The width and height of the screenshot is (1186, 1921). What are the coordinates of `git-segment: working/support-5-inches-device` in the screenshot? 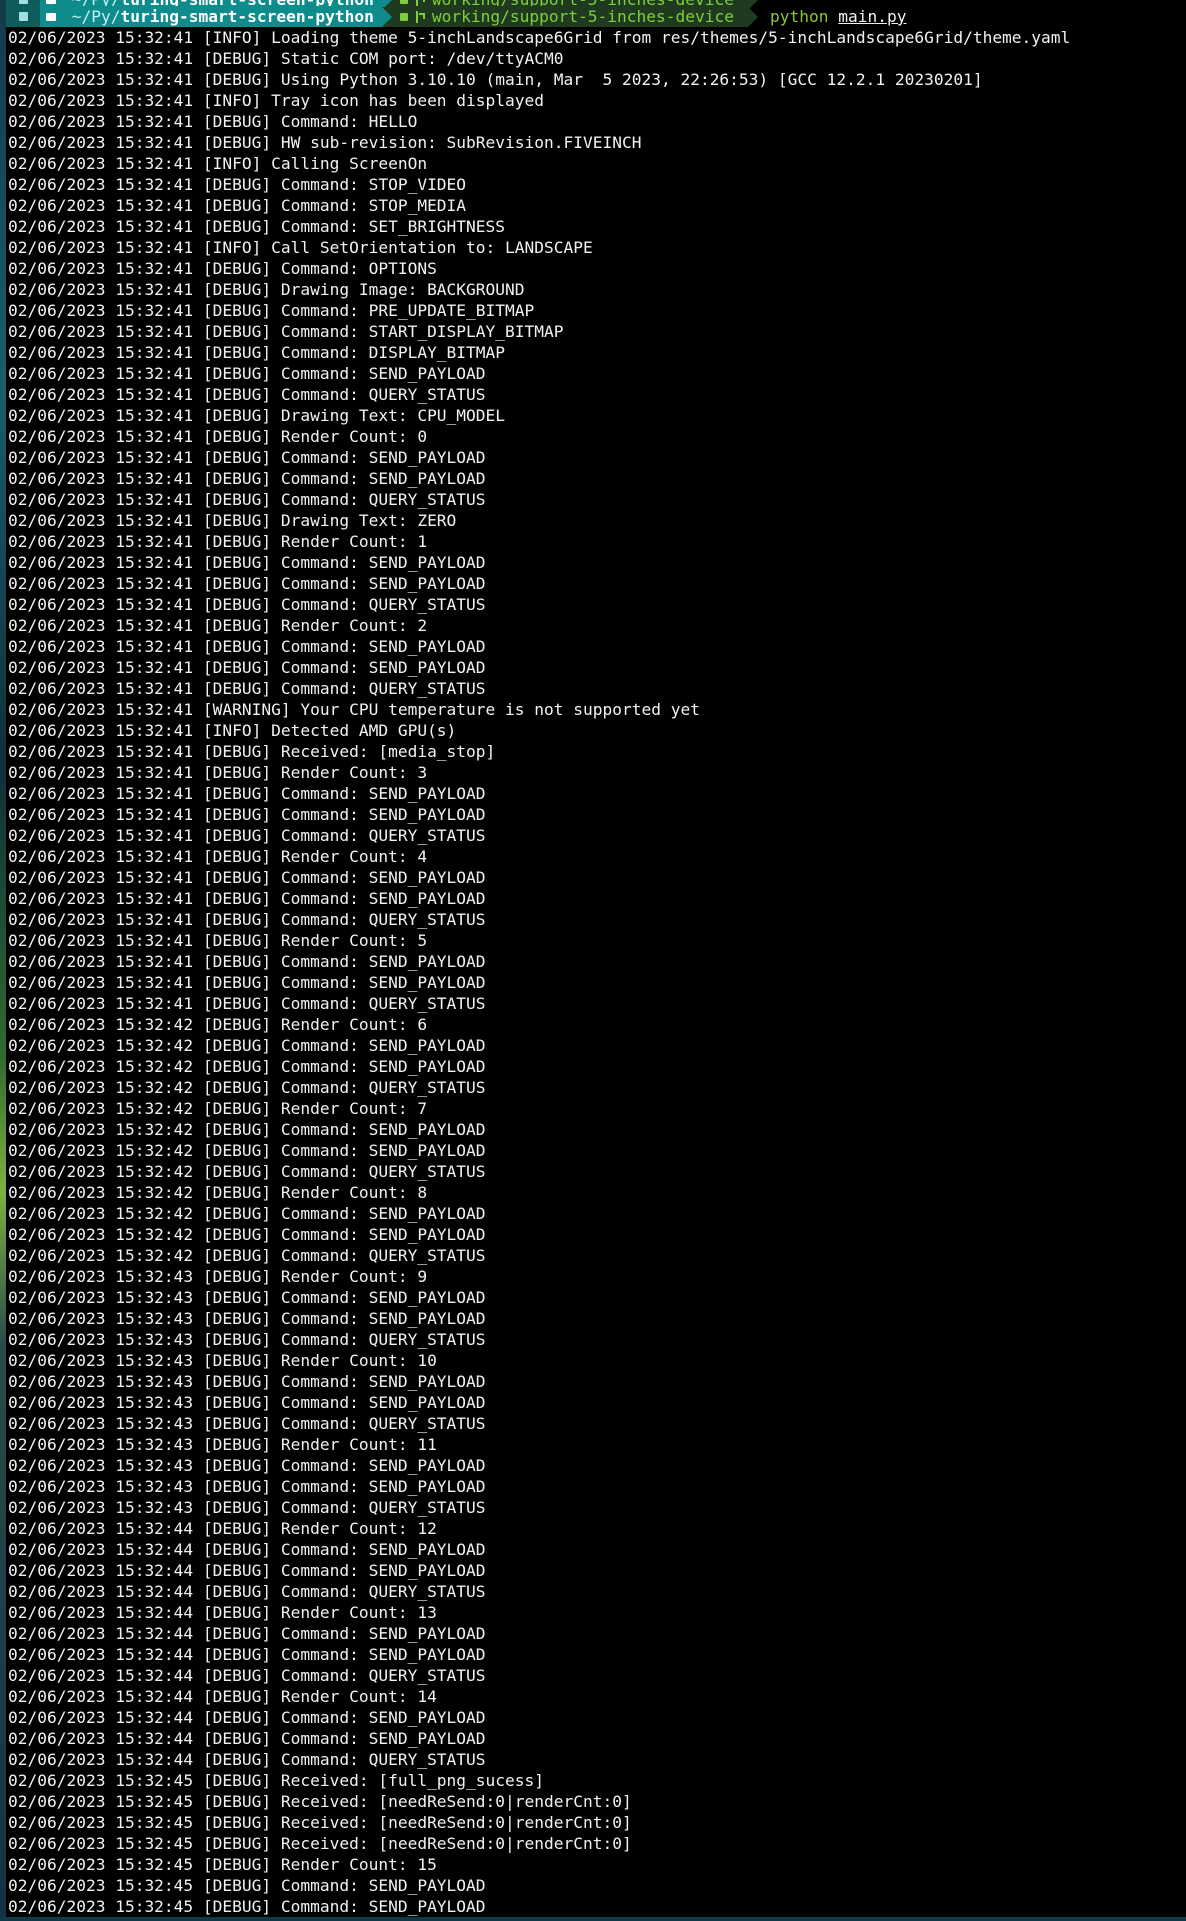 It's located at (569, 16).